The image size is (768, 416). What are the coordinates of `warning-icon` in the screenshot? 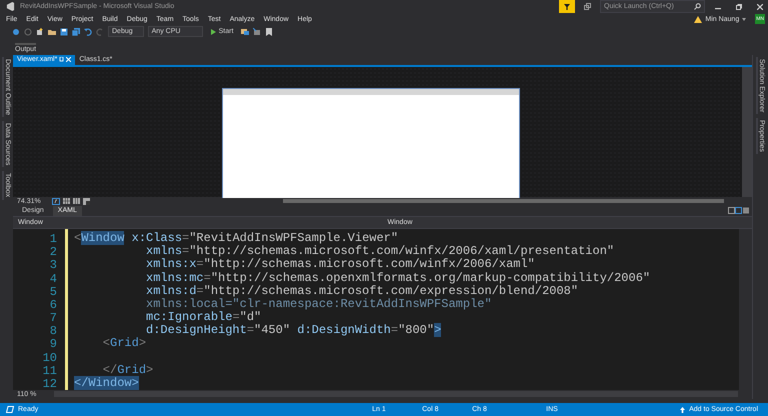 It's located at (698, 19).